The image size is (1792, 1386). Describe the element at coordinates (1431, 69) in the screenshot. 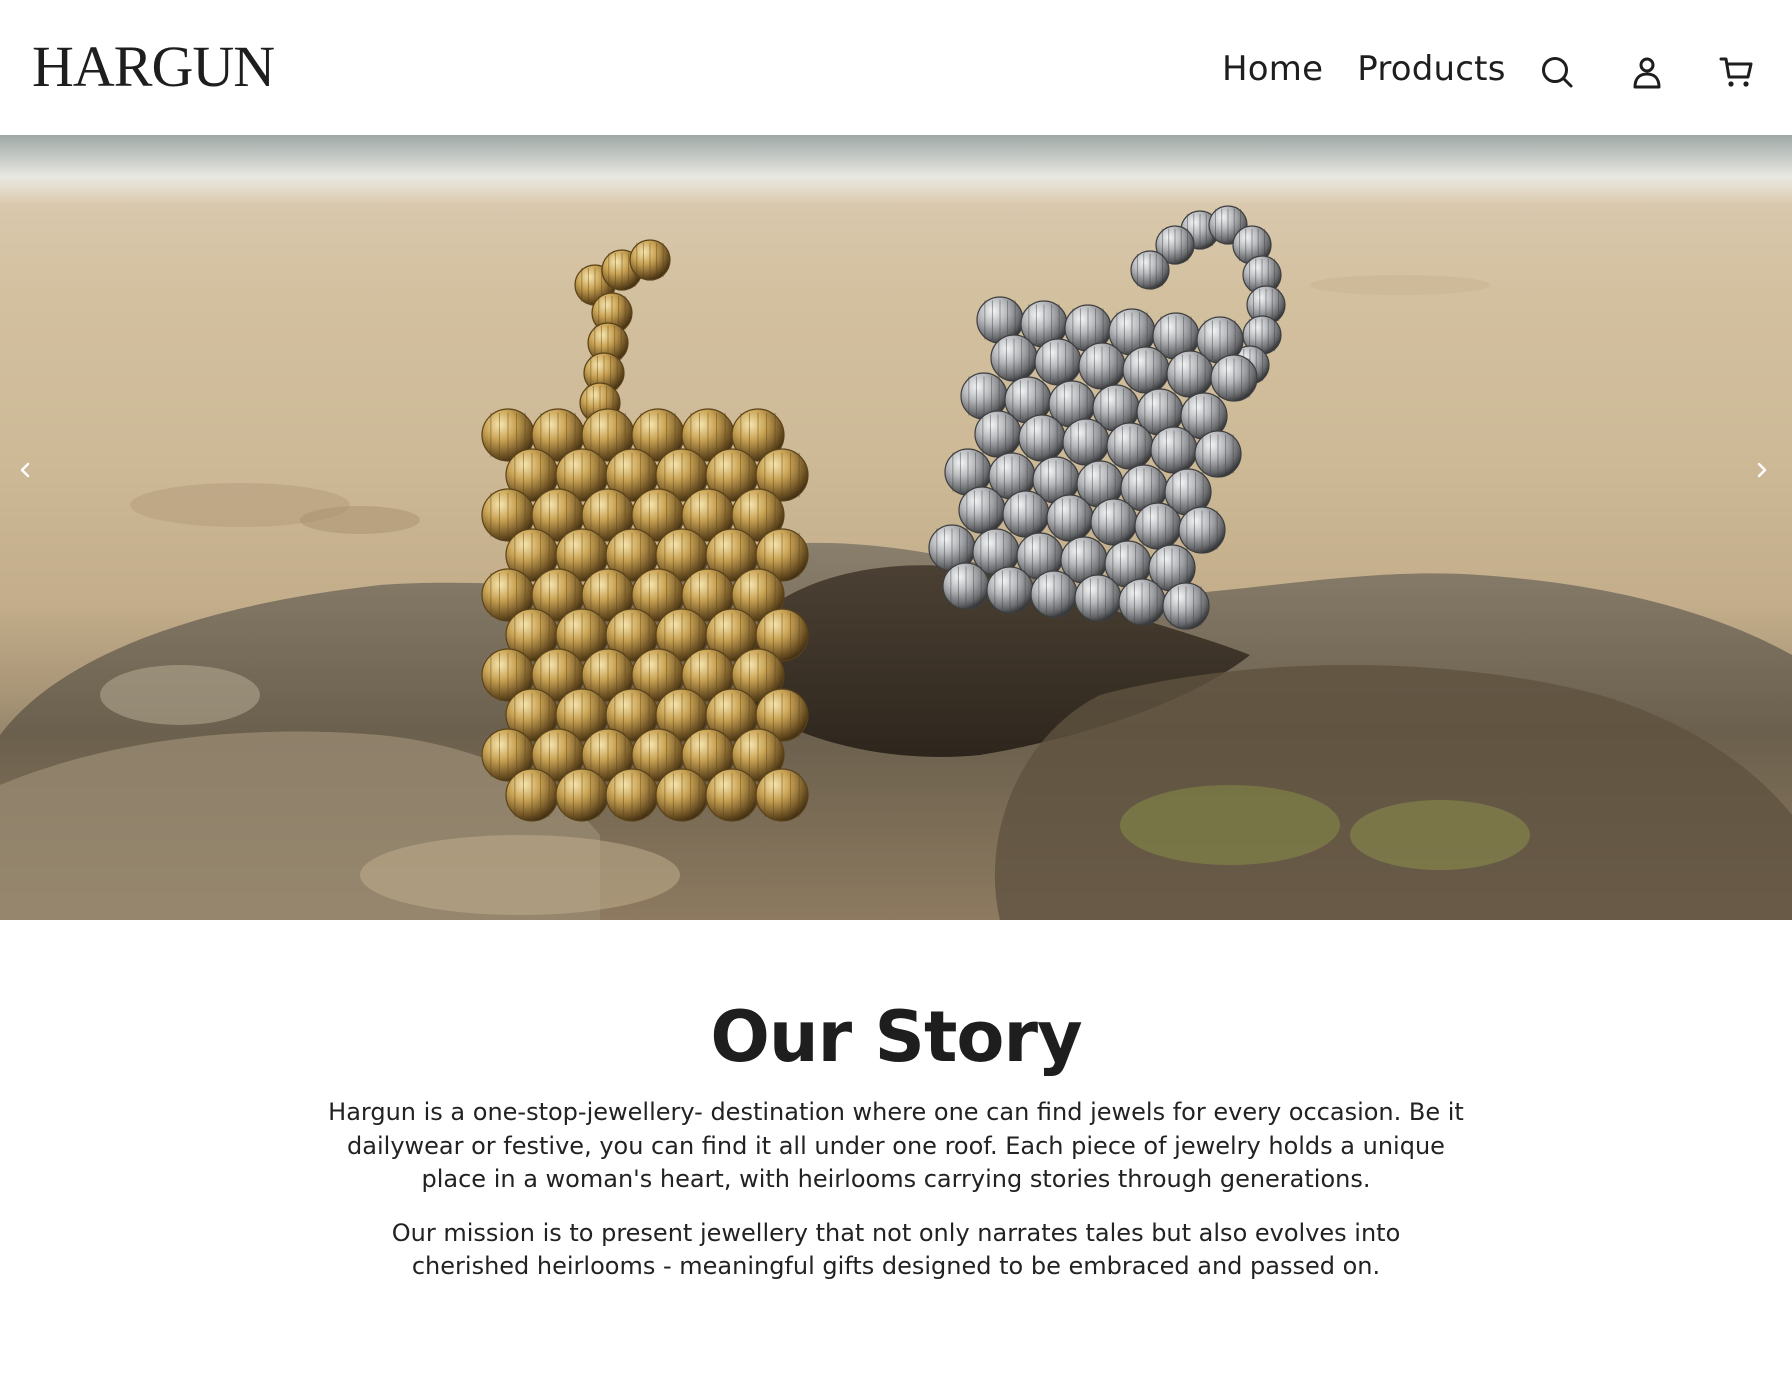

I see `nav-products-link: Products` at that location.